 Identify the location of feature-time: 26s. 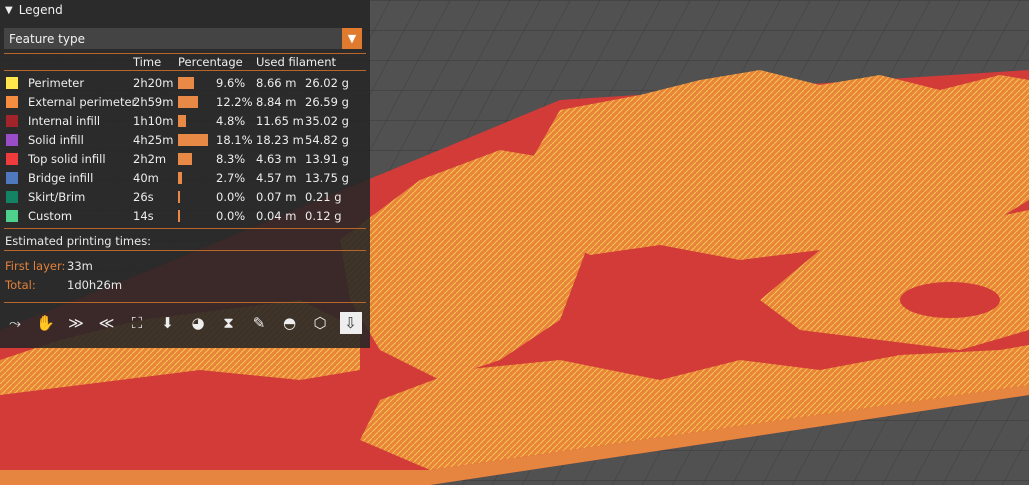
(143, 197).